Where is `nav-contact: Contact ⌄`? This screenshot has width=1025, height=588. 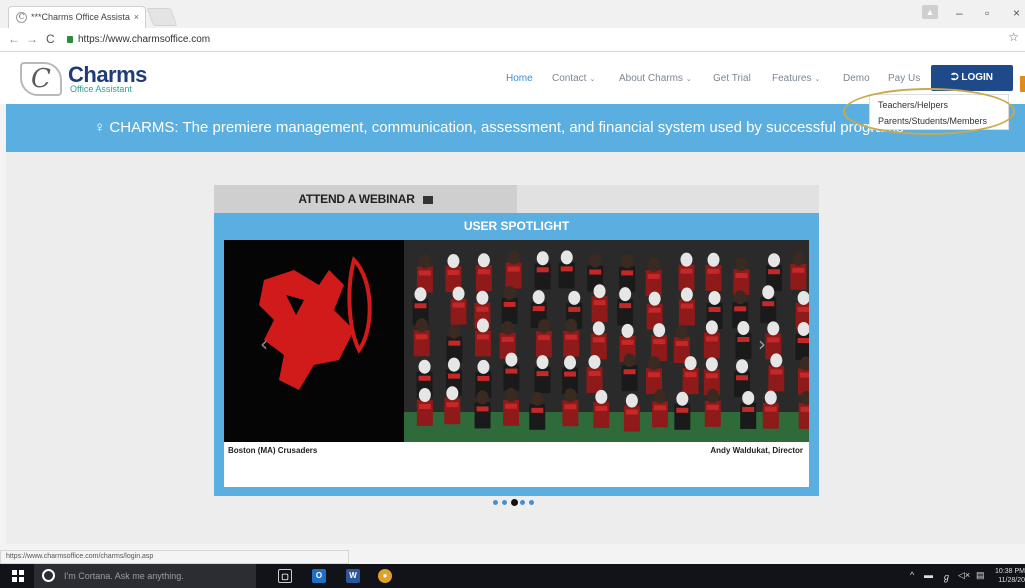 nav-contact: Contact ⌄ is located at coordinates (573, 78).